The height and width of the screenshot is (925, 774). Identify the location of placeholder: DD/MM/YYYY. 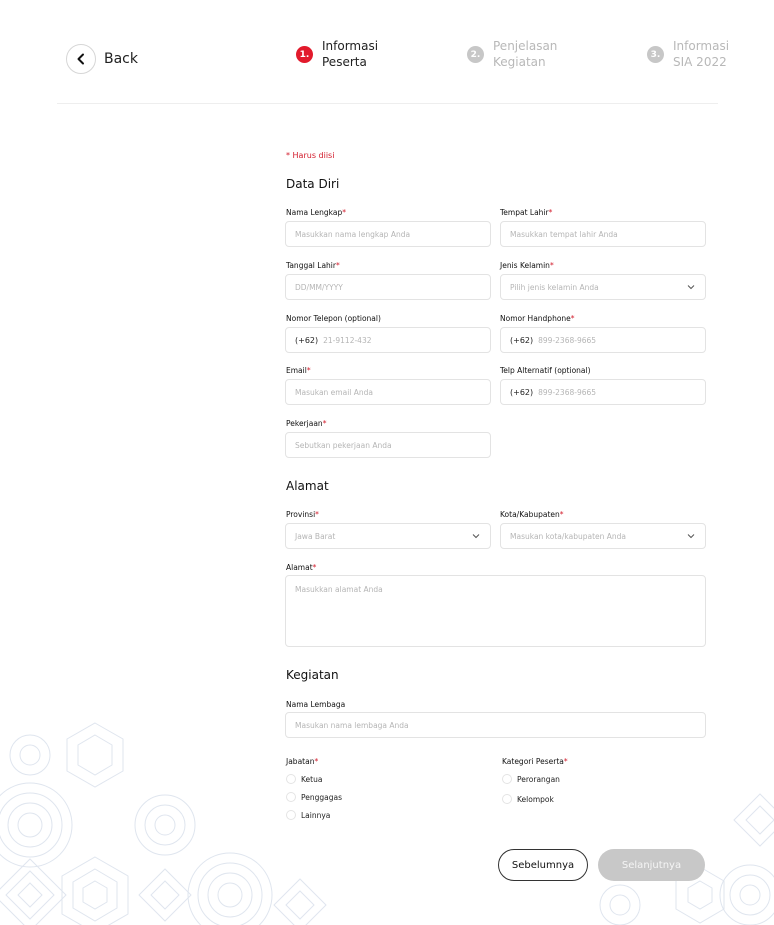
(319, 287).